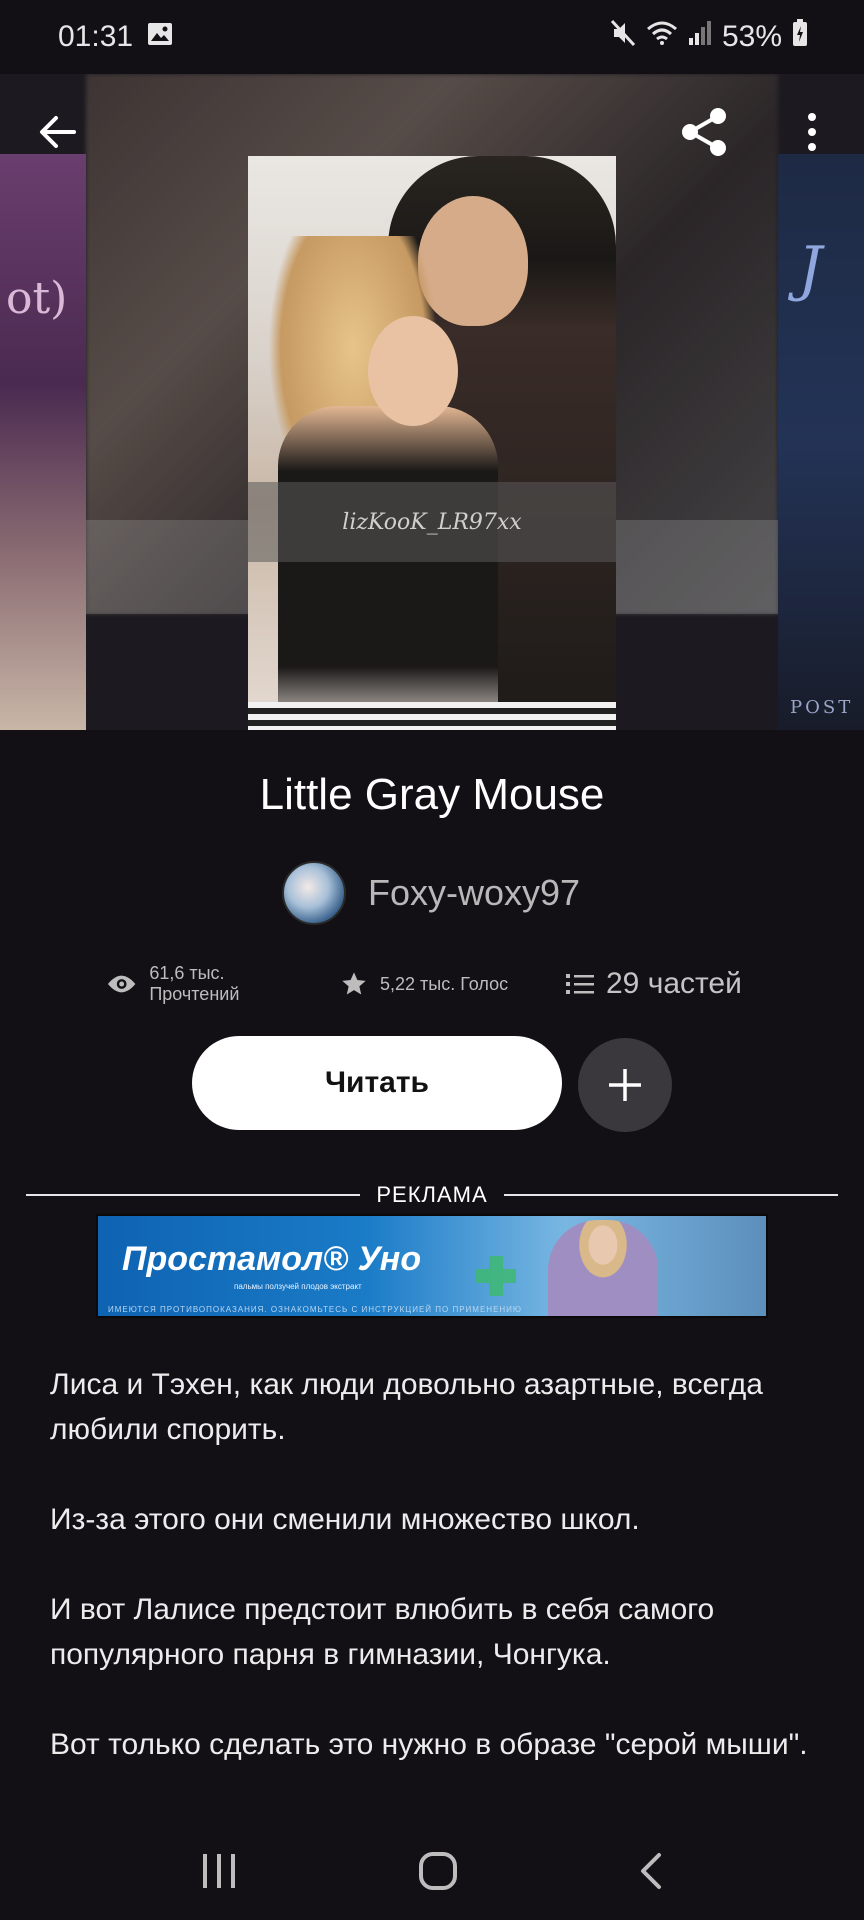  I want to click on battery-icon, so click(800, 37).